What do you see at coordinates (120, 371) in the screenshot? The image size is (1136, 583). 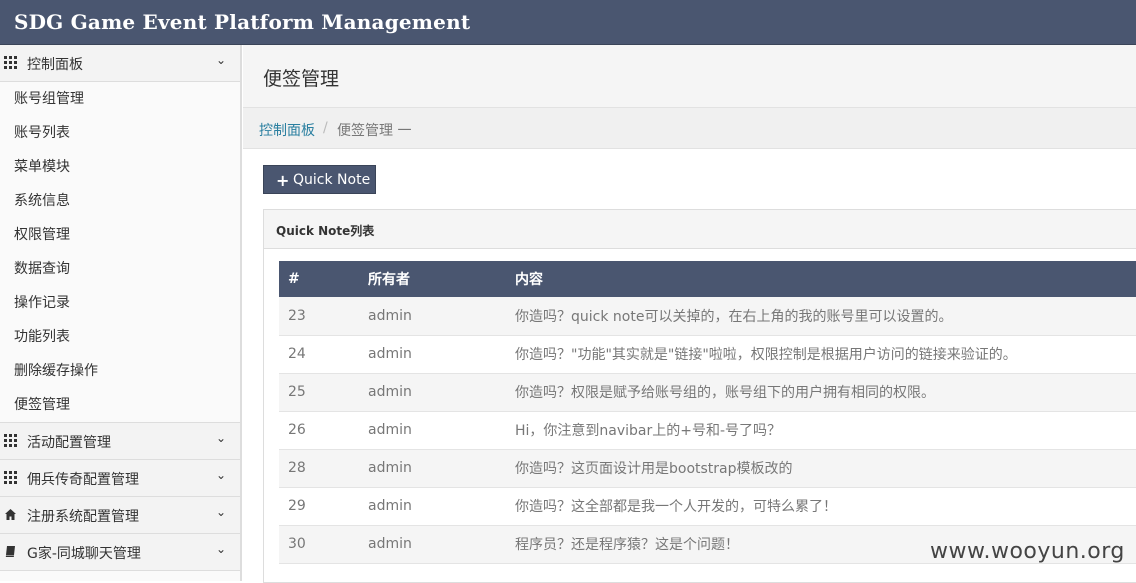 I see `sidebar-item-clear-cache: 删除缓存操作` at bounding box center [120, 371].